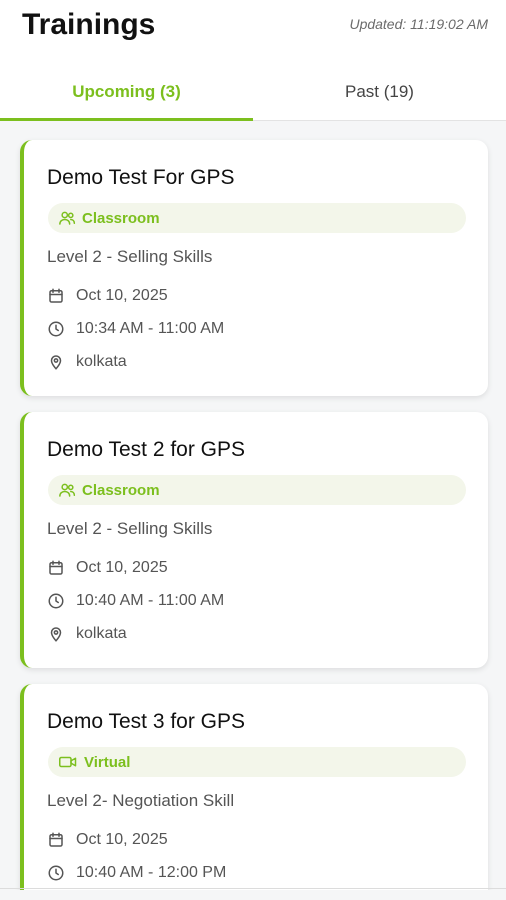 The height and width of the screenshot is (900, 506). What do you see at coordinates (141, 800) in the screenshot?
I see `training-level: Level 2- Negotiation Skill` at bounding box center [141, 800].